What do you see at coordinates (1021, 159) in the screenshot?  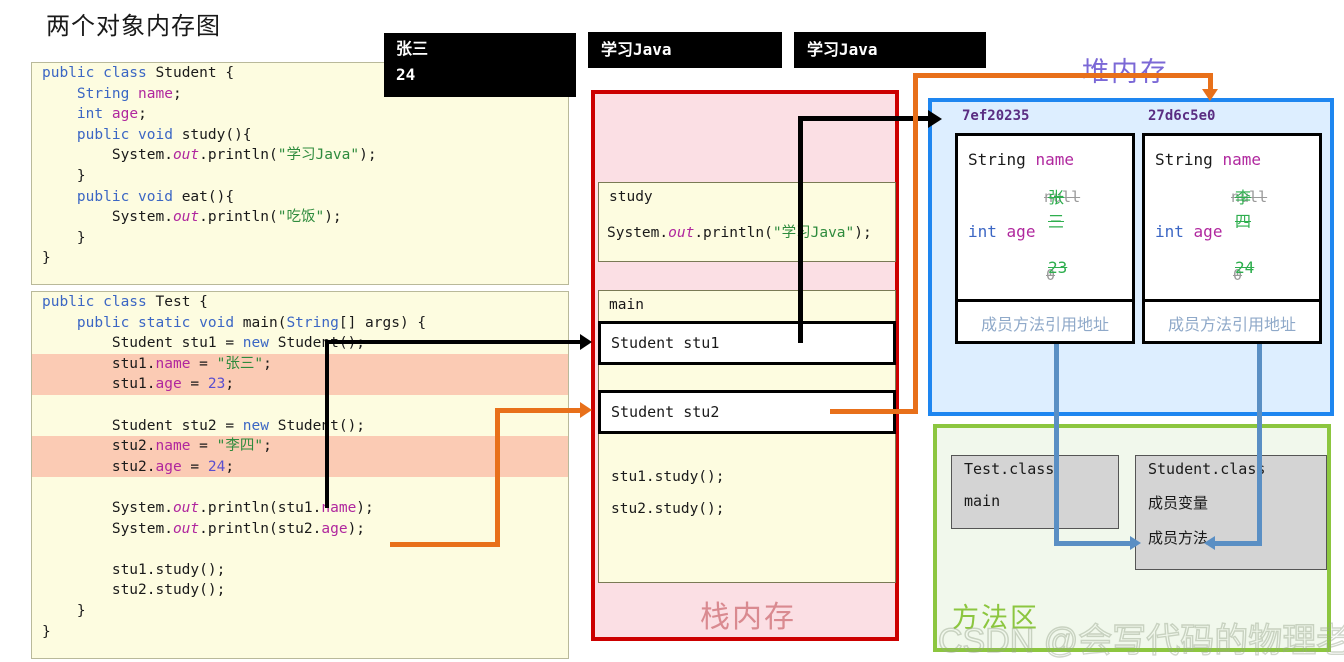 I see `heap-object-1-name-decl: String name` at bounding box center [1021, 159].